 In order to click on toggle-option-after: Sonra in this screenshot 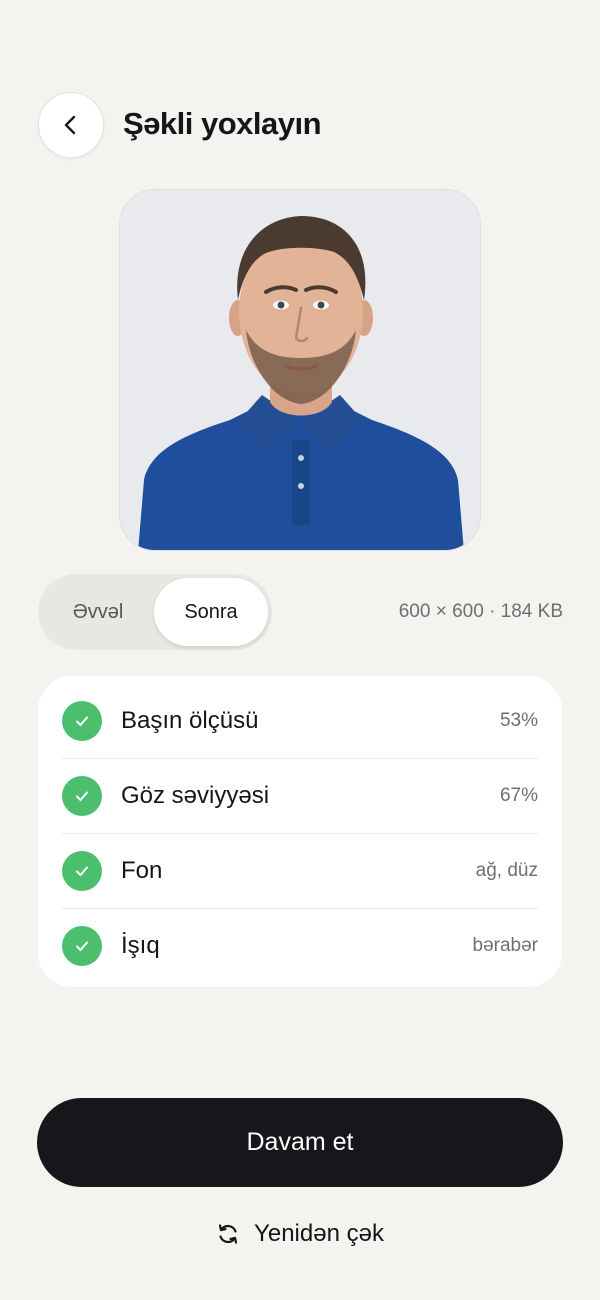, I will do `click(211, 612)`.